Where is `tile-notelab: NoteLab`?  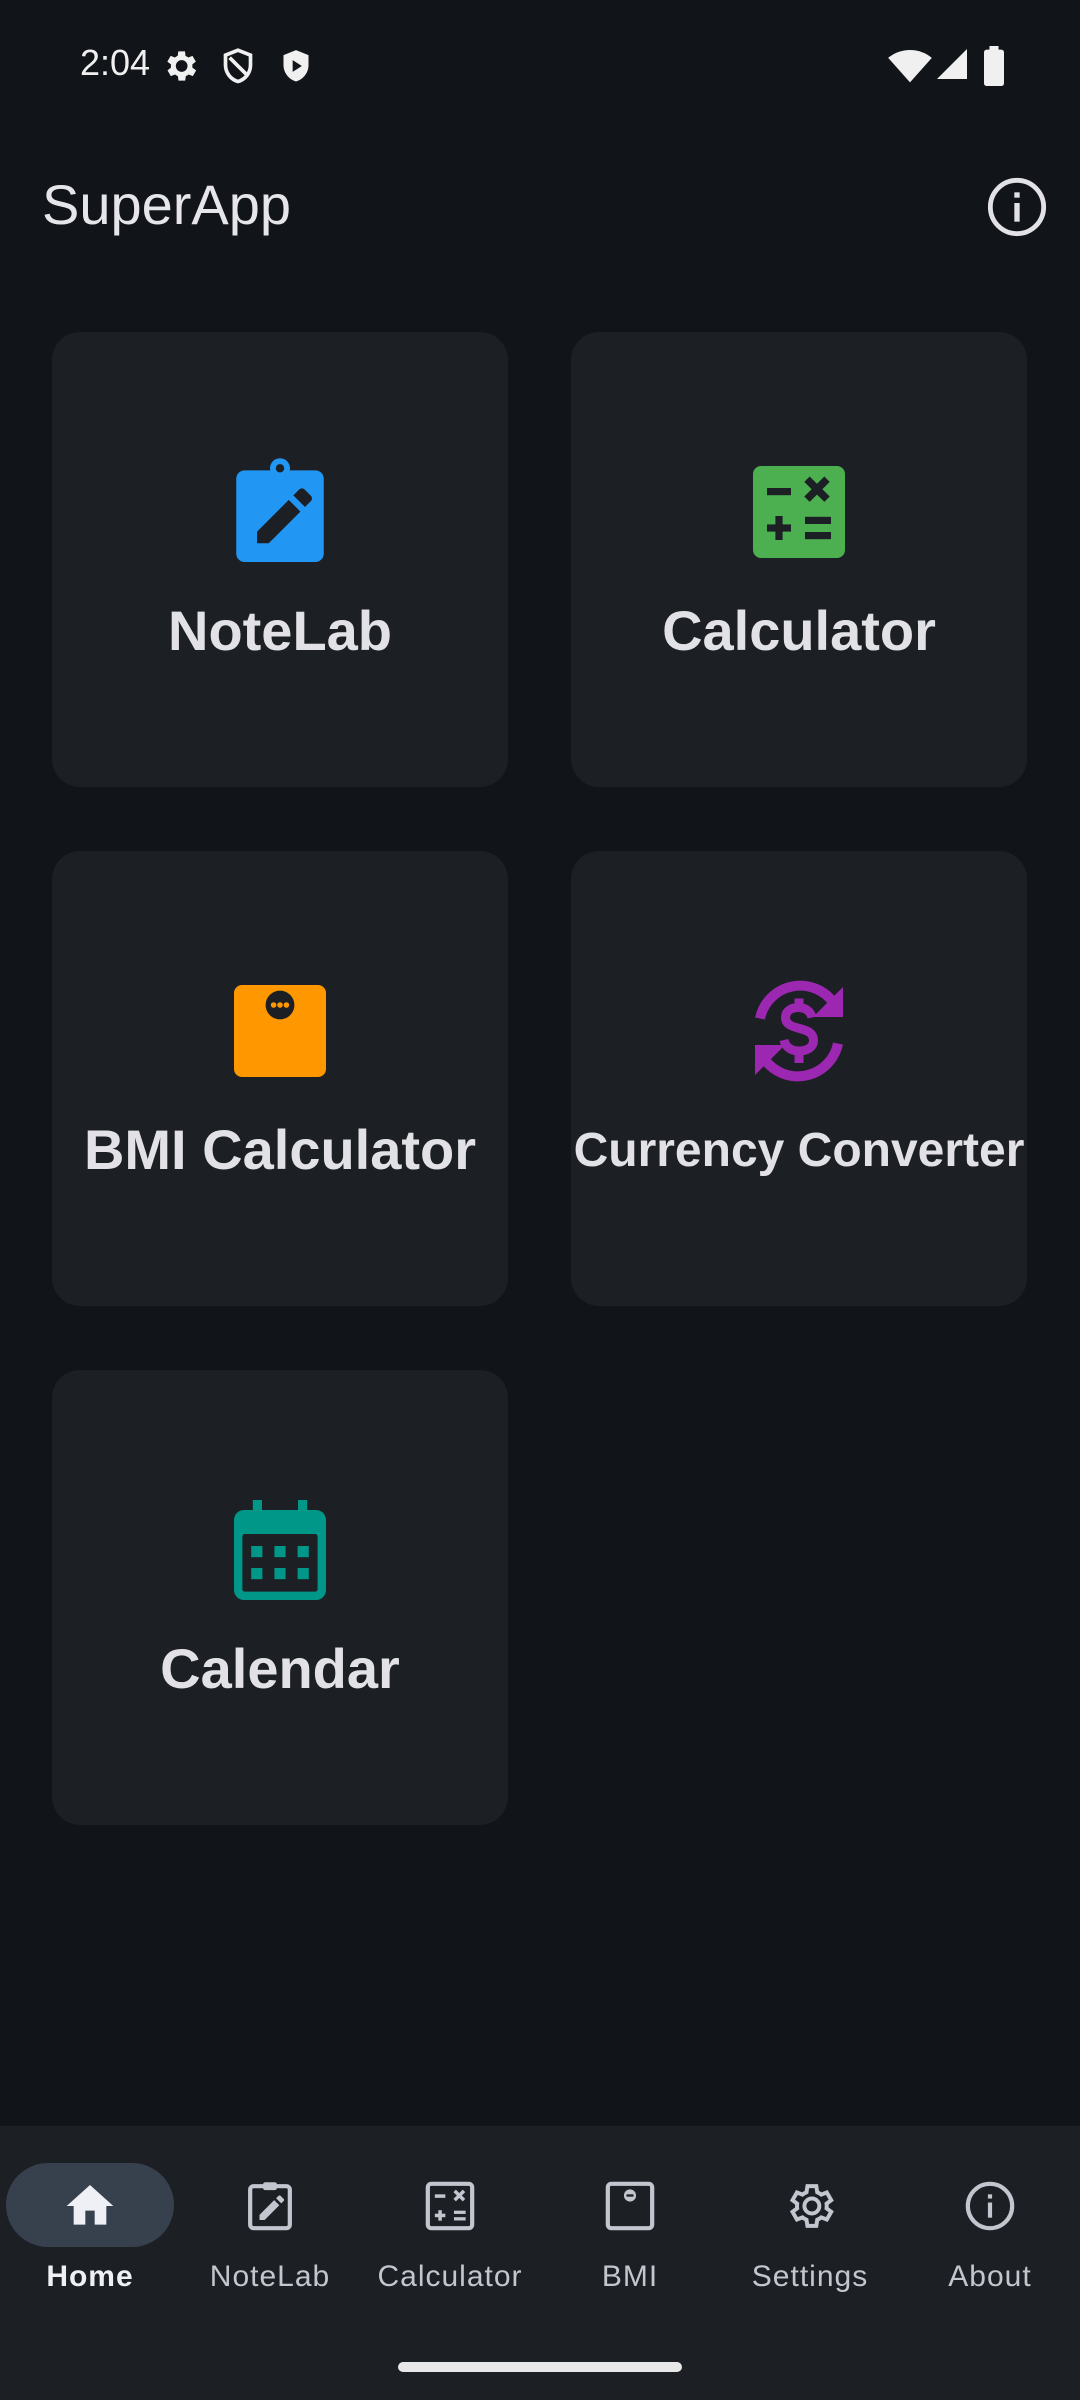
tile-notelab: NoteLab is located at coordinates (280, 559).